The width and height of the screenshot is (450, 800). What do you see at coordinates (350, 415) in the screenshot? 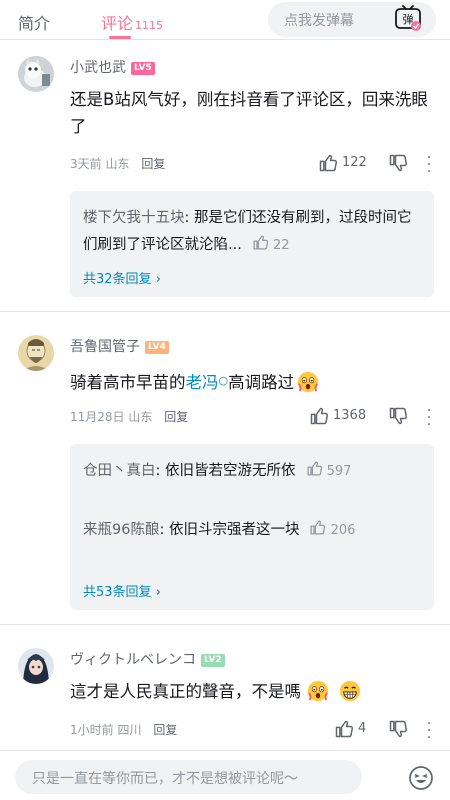
I see `like-count: 1368` at bounding box center [350, 415].